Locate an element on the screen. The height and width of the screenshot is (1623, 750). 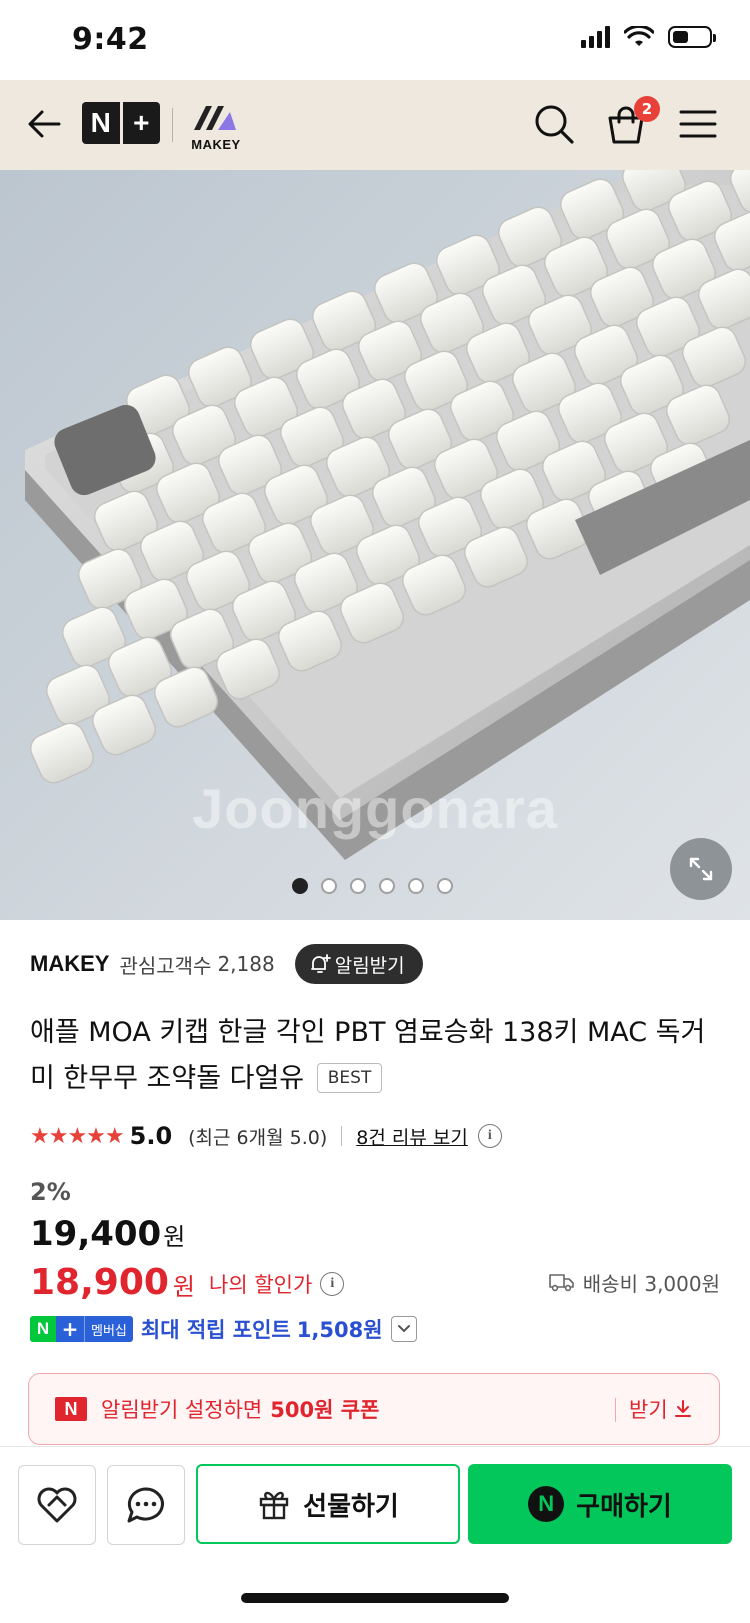
logo-n: N is located at coordinates (100, 122).